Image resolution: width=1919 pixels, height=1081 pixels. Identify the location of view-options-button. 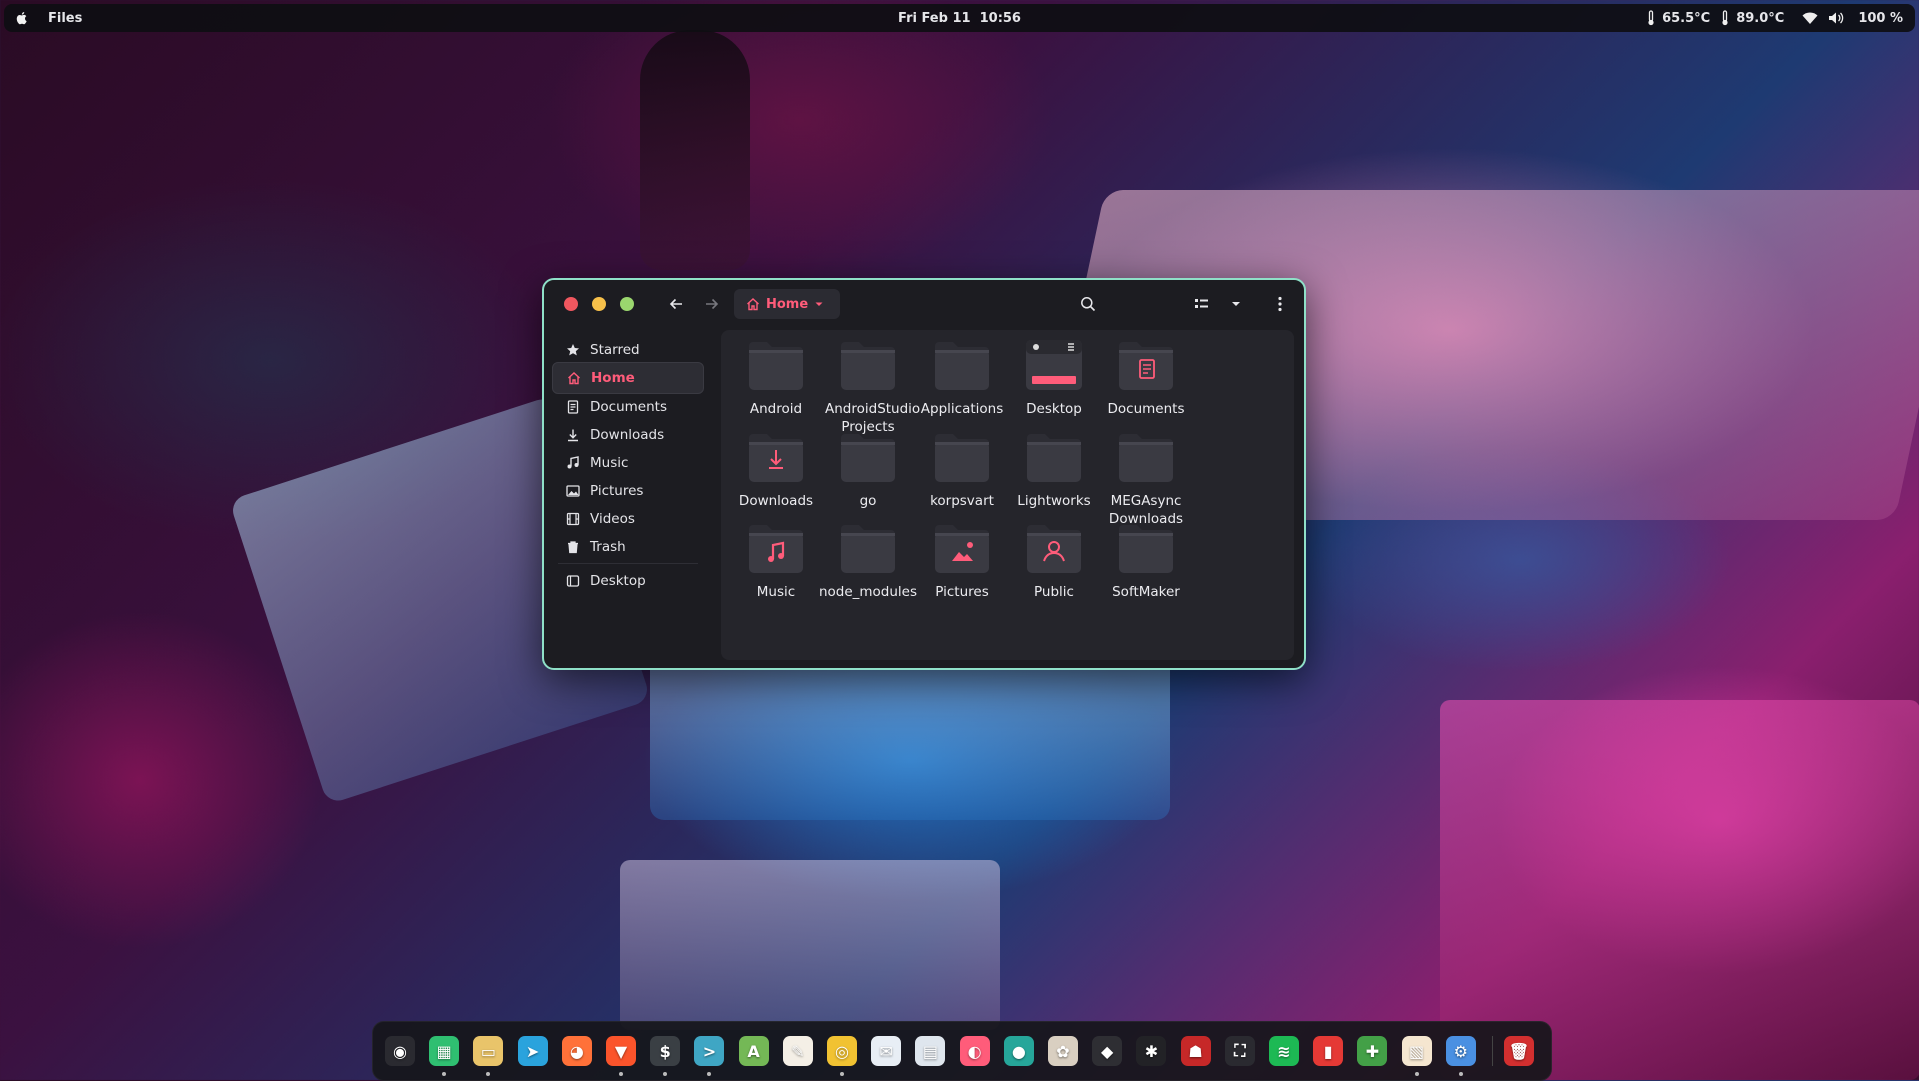
(1236, 304).